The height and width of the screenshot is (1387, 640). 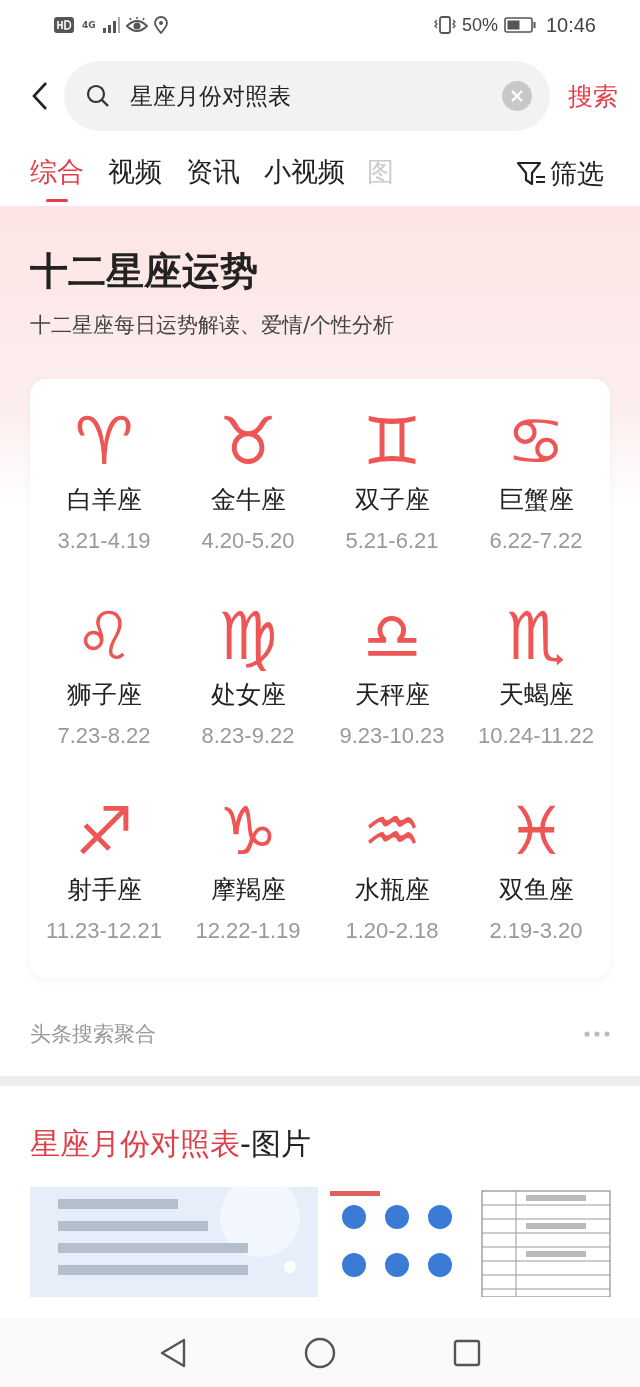 I want to click on tab: 资讯, so click(x=213, y=174).